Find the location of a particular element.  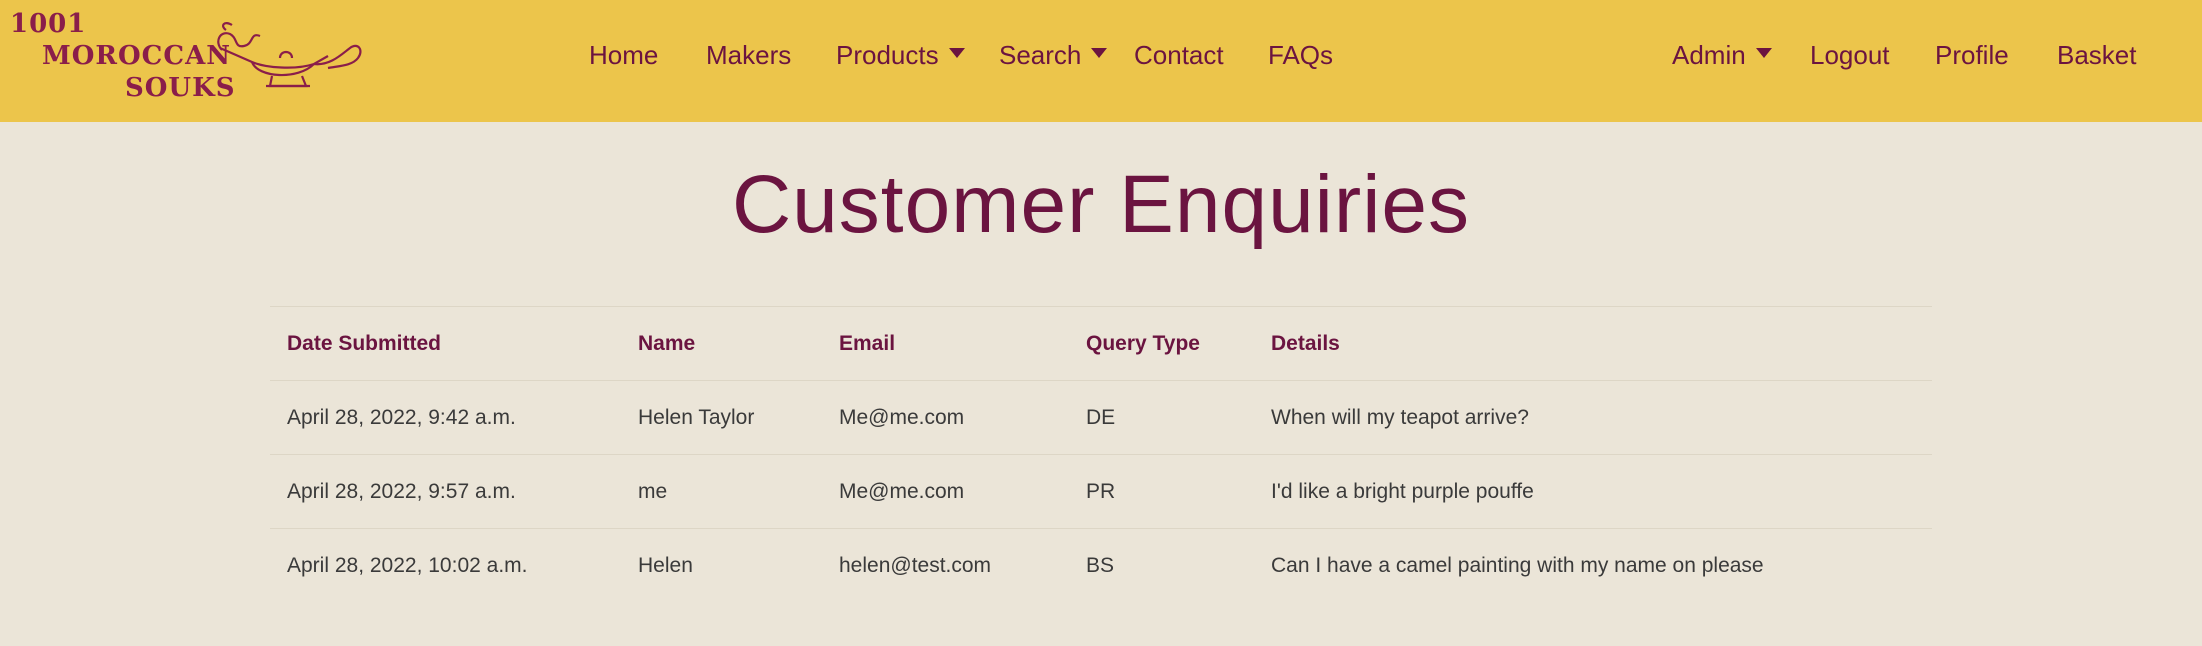

cell-query-type: BS is located at coordinates (1100, 565).